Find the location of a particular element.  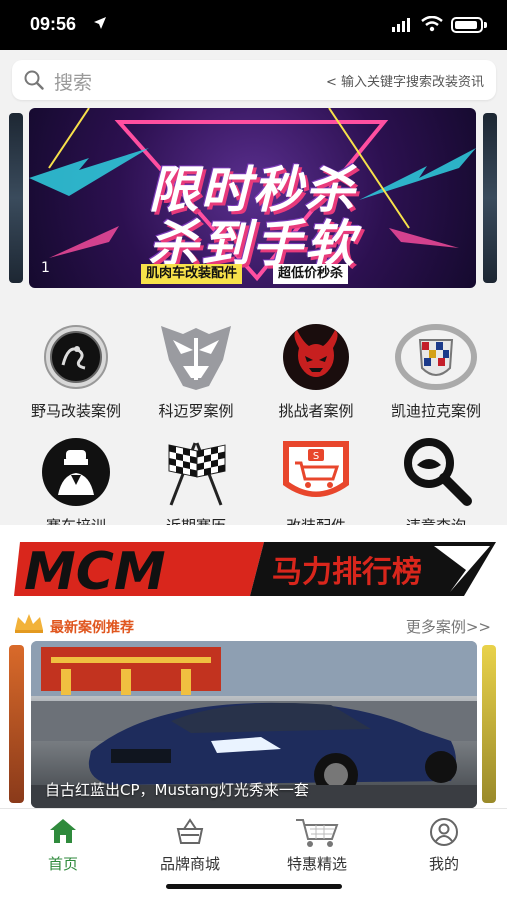

case-card-next-peek is located at coordinates (489, 724).